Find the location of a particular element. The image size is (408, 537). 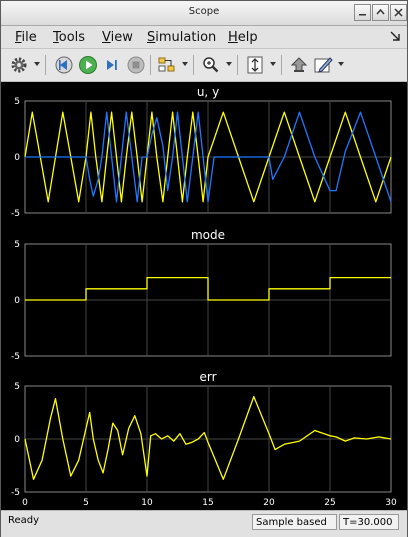

sample-mode-indicator: Sample based is located at coordinates (294, 522).